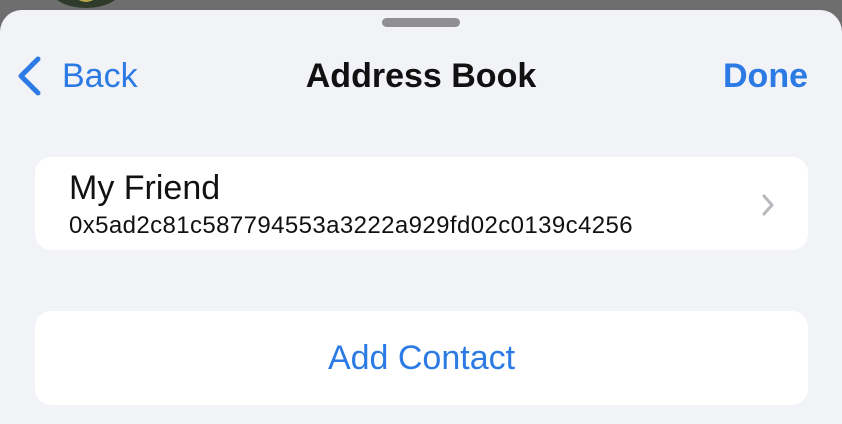 This screenshot has width=842, height=424. I want to click on add-contact-label: Add Contact, so click(421, 357).